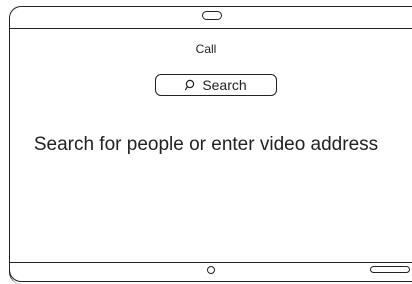  I want to click on search-label: Search, so click(224, 85).